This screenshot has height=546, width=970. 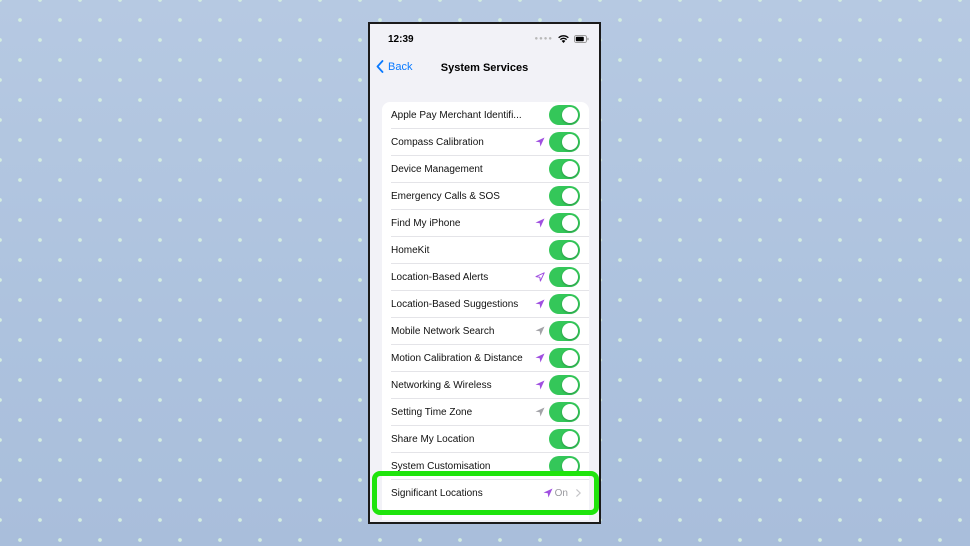 What do you see at coordinates (401, 39) in the screenshot?
I see `status-time: 12:39` at bounding box center [401, 39].